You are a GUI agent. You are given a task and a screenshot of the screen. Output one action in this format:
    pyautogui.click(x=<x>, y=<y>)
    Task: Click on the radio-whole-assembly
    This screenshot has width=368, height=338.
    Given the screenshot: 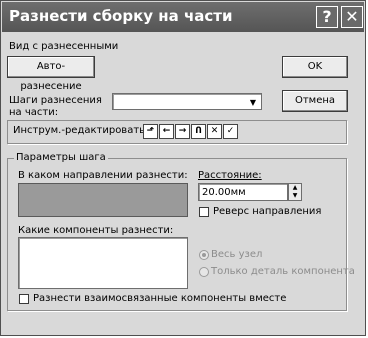 What is the action you would take?
    pyautogui.click(x=204, y=255)
    